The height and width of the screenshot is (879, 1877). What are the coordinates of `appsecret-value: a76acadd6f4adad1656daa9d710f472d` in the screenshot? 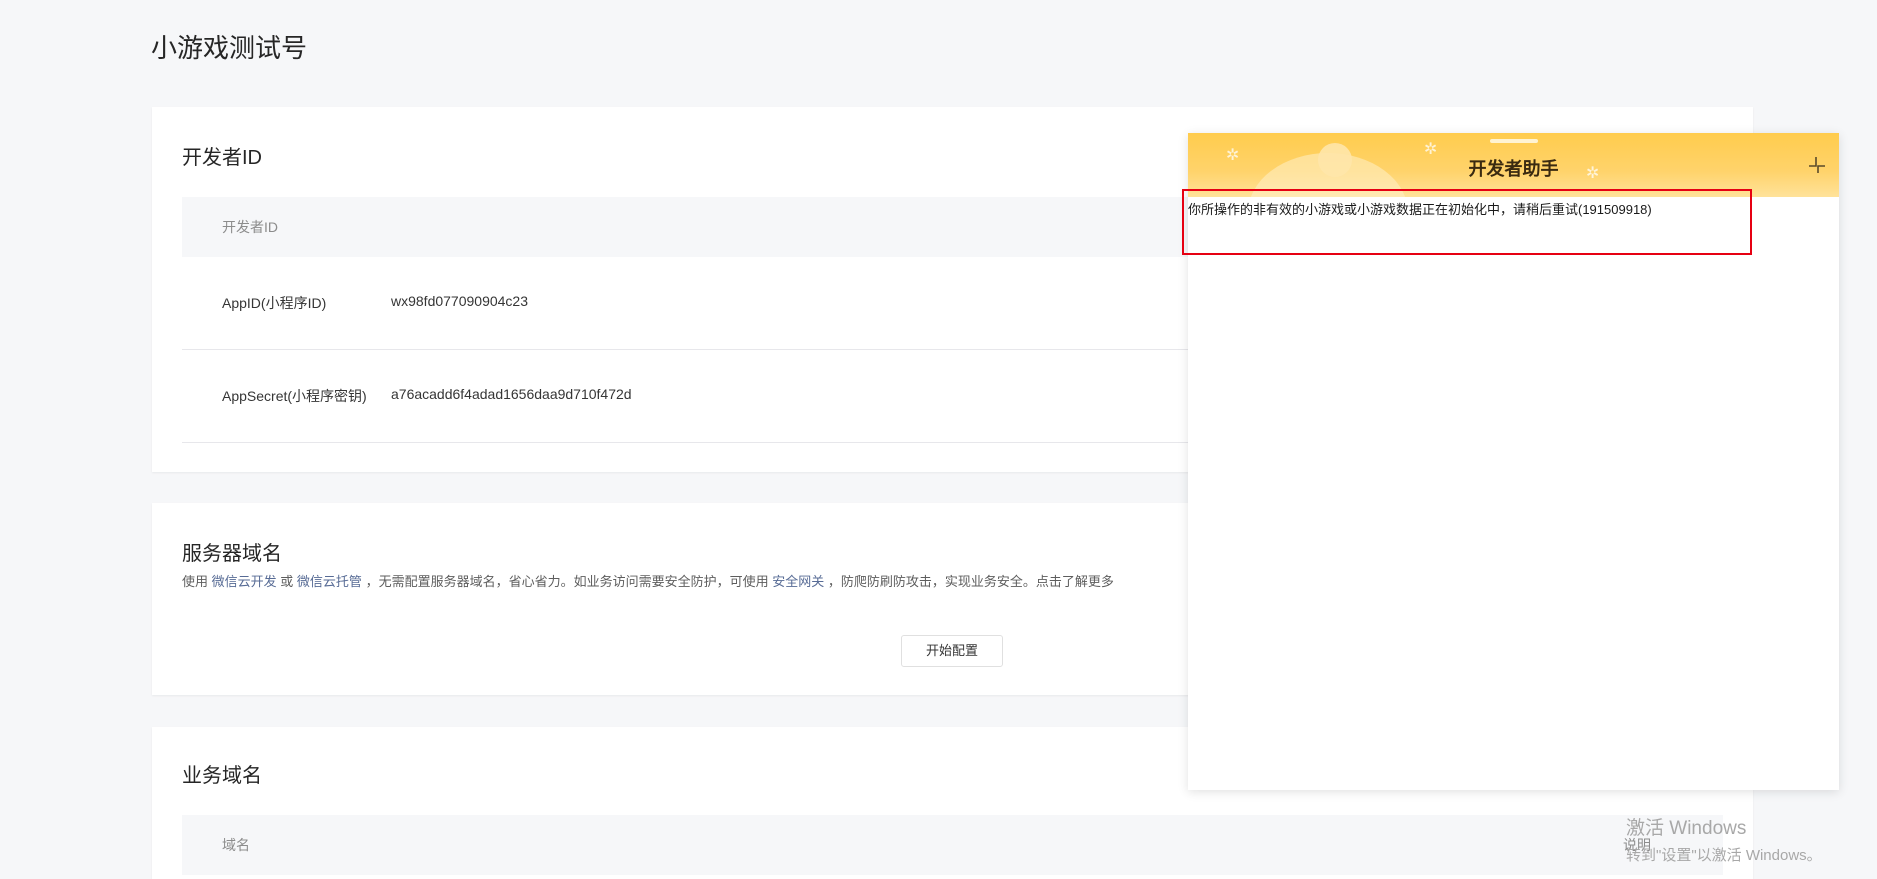 It's located at (511, 394).